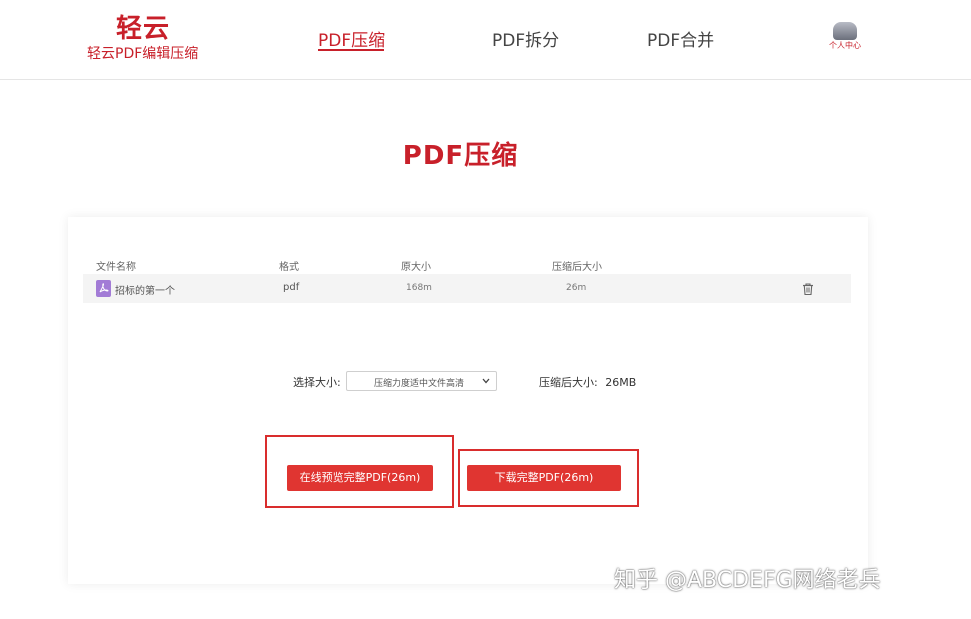  I want to click on size-select-value: 压缩力度适中文件高清, so click(419, 384).